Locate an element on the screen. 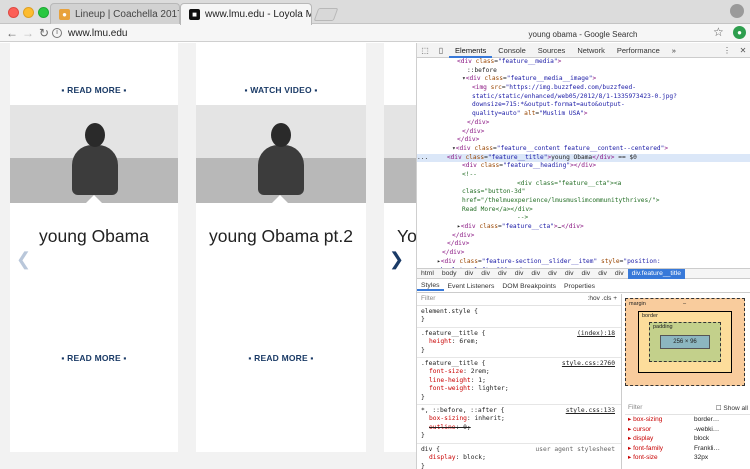 The width and height of the screenshot is (750, 469). box-model-margin: margin – border padding 256 × 96 is located at coordinates (685, 342).